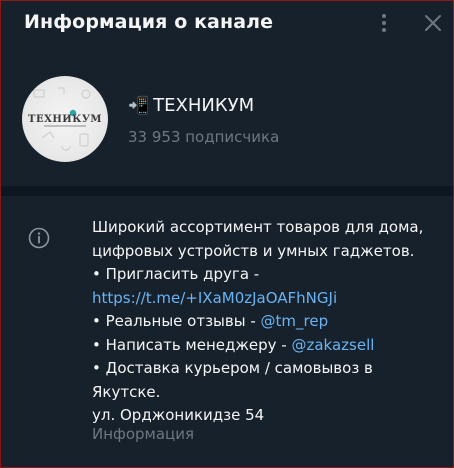 The height and width of the screenshot is (468, 454). Describe the element at coordinates (384, 23) in the screenshot. I see `more-menu-button` at that location.